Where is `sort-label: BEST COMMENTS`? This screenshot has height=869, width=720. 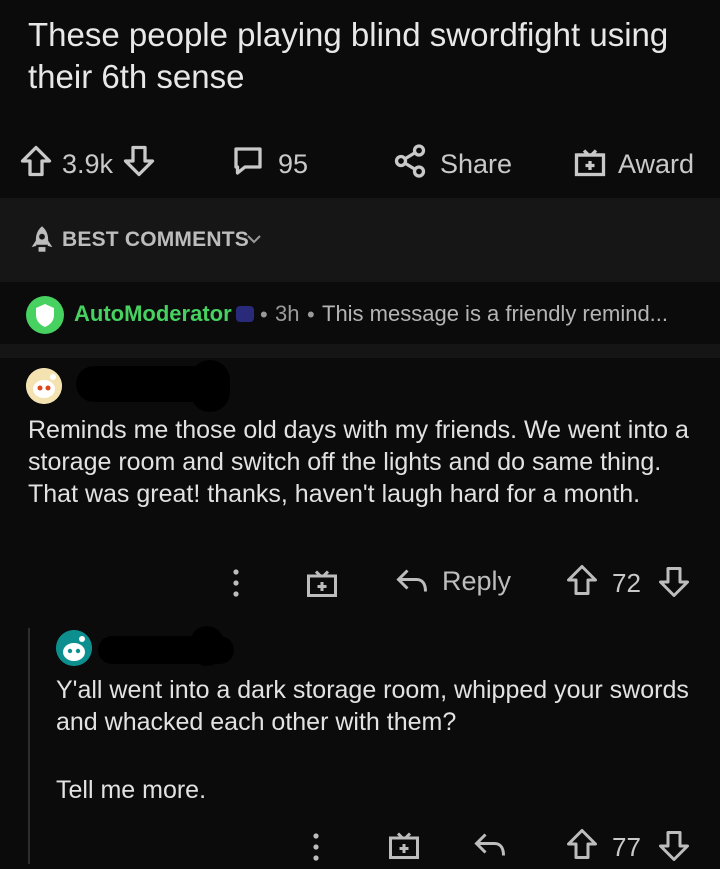 sort-label: BEST COMMENTS is located at coordinates (155, 239).